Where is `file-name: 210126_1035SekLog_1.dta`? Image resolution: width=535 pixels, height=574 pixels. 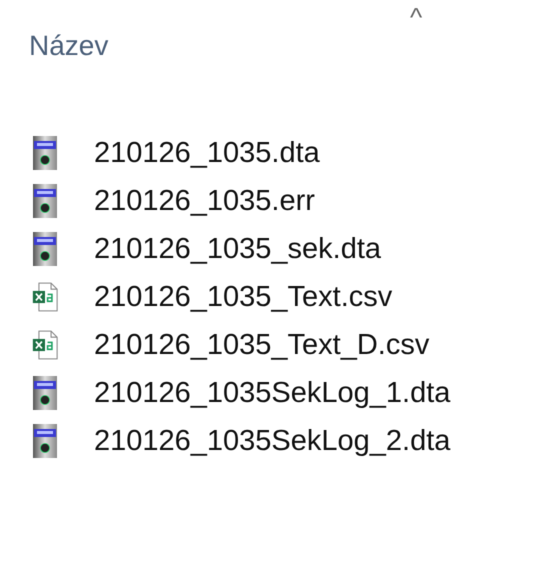 file-name: 210126_1035SekLog_1.dta is located at coordinates (272, 393).